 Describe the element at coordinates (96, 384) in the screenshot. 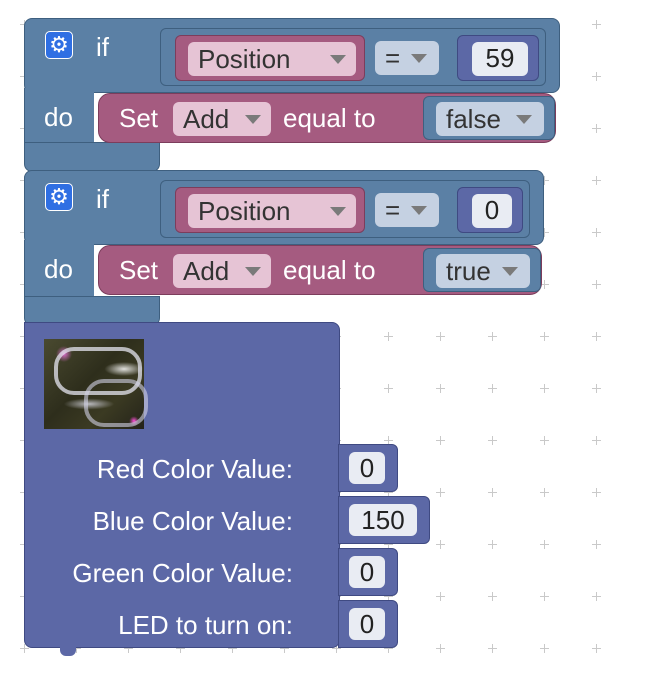

I see `led-strip-image` at that location.